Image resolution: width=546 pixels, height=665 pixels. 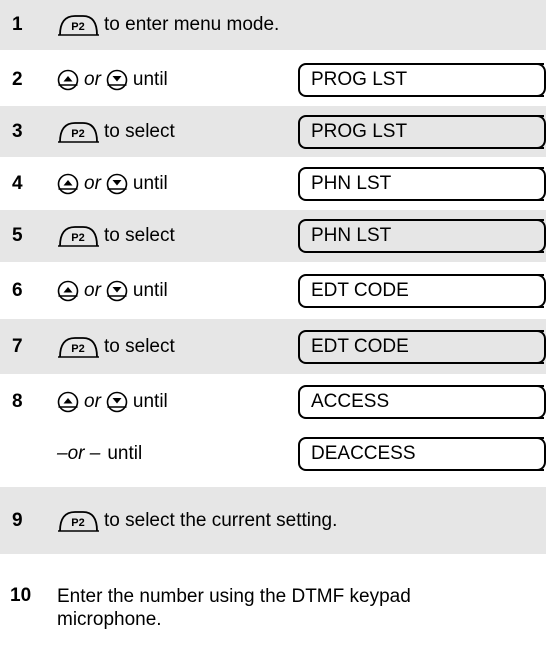 What do you see at coordinates (273, 131) in the screenshot?
I see `step-3: 3 to select PROG LST` at bounding box center [273, 131].